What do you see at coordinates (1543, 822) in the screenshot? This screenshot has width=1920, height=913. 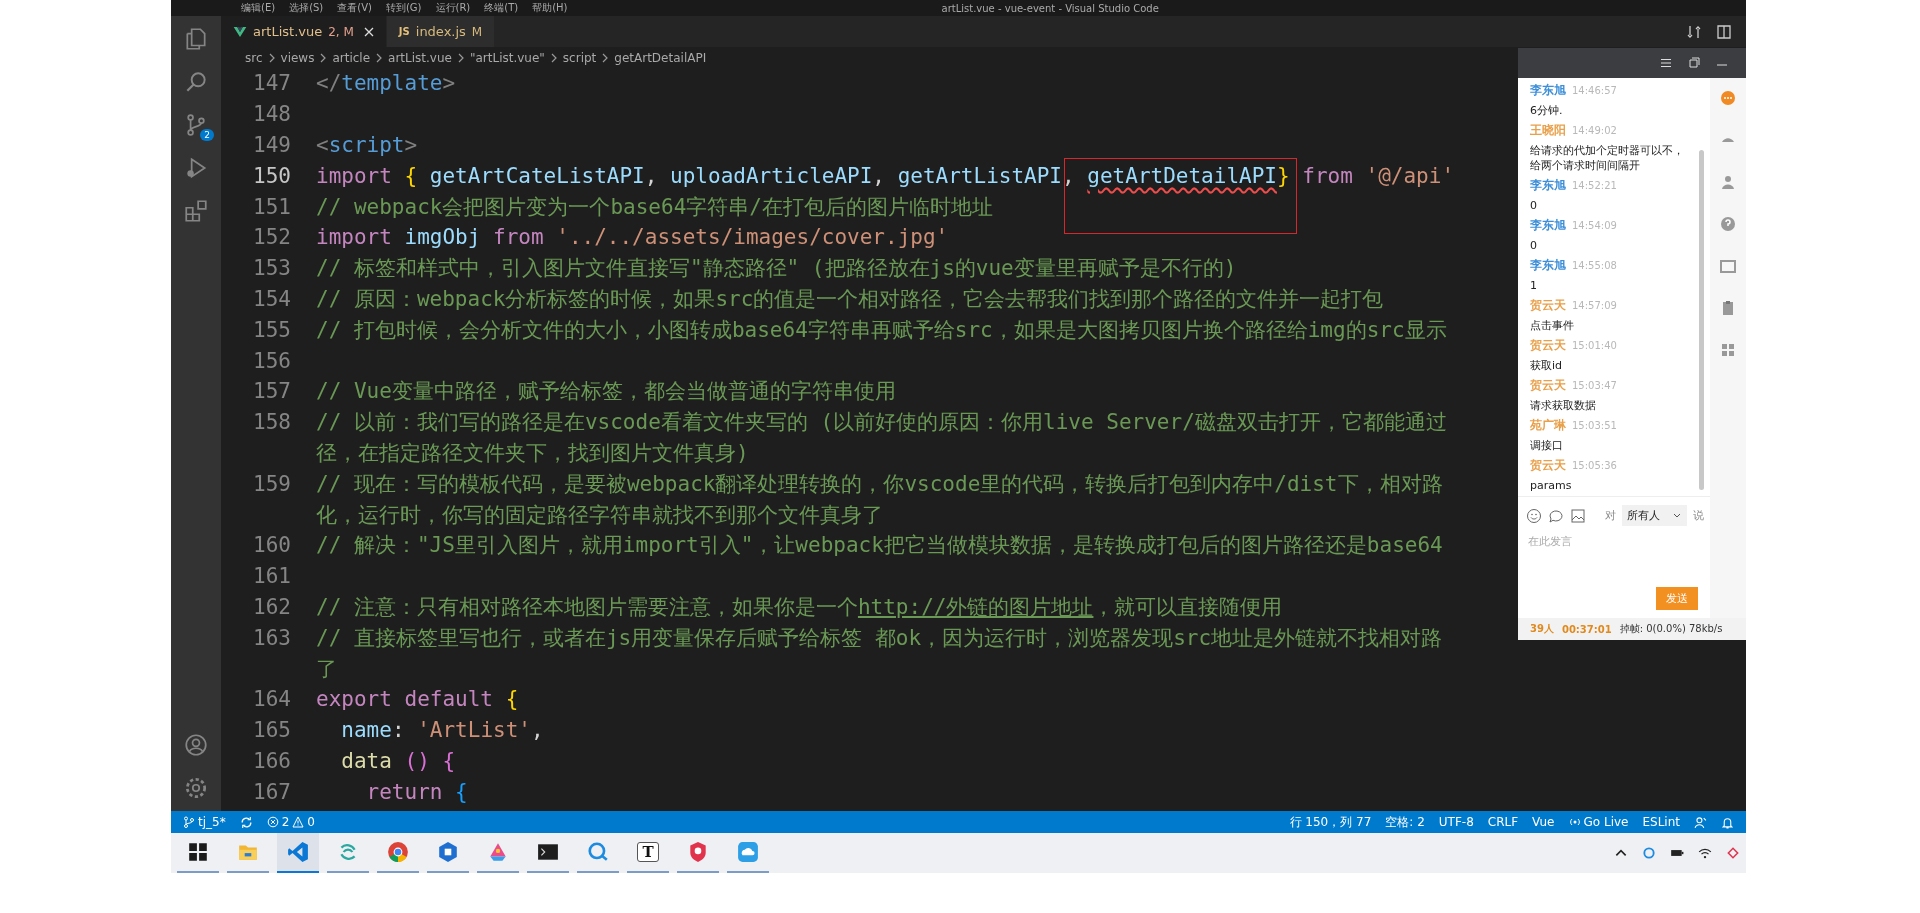 I see `status-item: Vue` at bounding box center [1543, 822].